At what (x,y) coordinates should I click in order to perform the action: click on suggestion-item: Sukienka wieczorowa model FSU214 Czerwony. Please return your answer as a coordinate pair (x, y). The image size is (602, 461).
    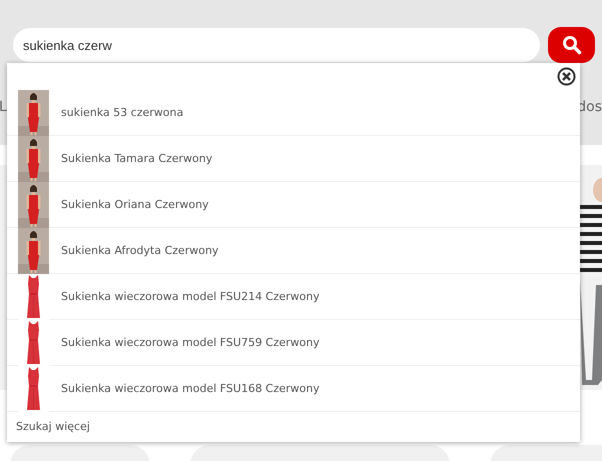
    Looking at the image, I should click on (293, 297).